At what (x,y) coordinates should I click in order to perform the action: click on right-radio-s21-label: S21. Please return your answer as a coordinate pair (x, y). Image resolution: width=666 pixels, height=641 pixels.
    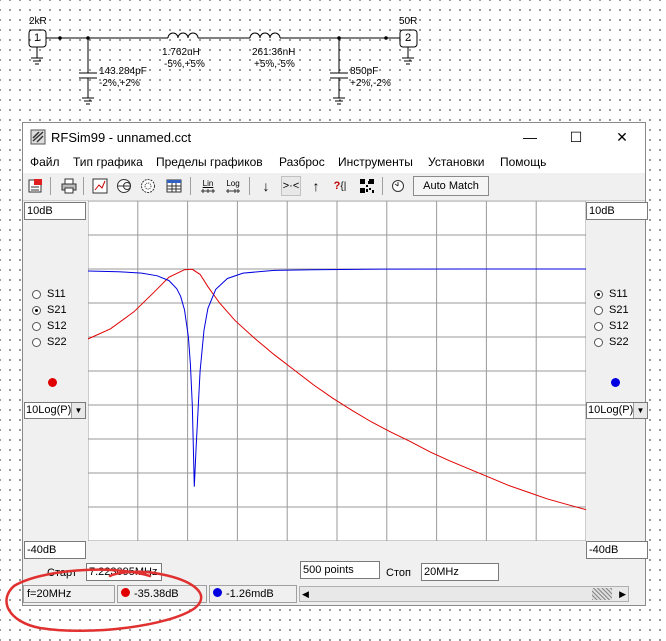
    Looking at the image, I should click on (619, 310).